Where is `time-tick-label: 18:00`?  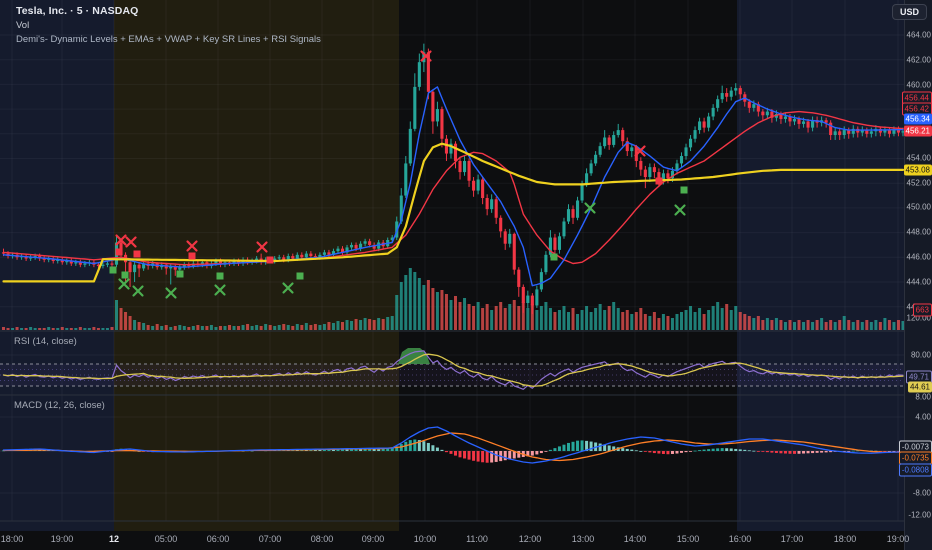 time-tick-label: 18:00 is located at coordinates (12, 539).